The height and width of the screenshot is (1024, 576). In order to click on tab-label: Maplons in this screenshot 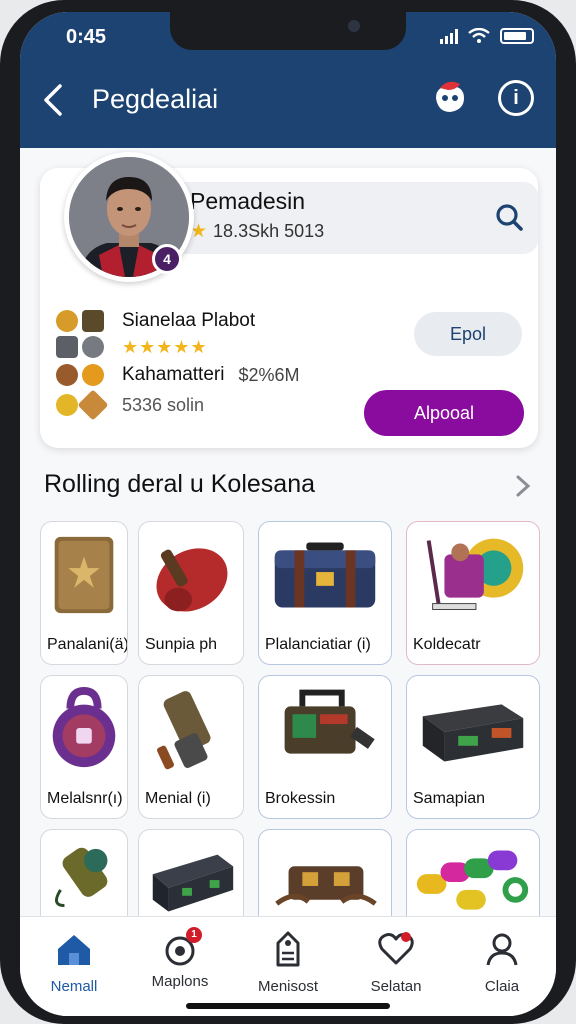, I will do `click(180, 981)`.